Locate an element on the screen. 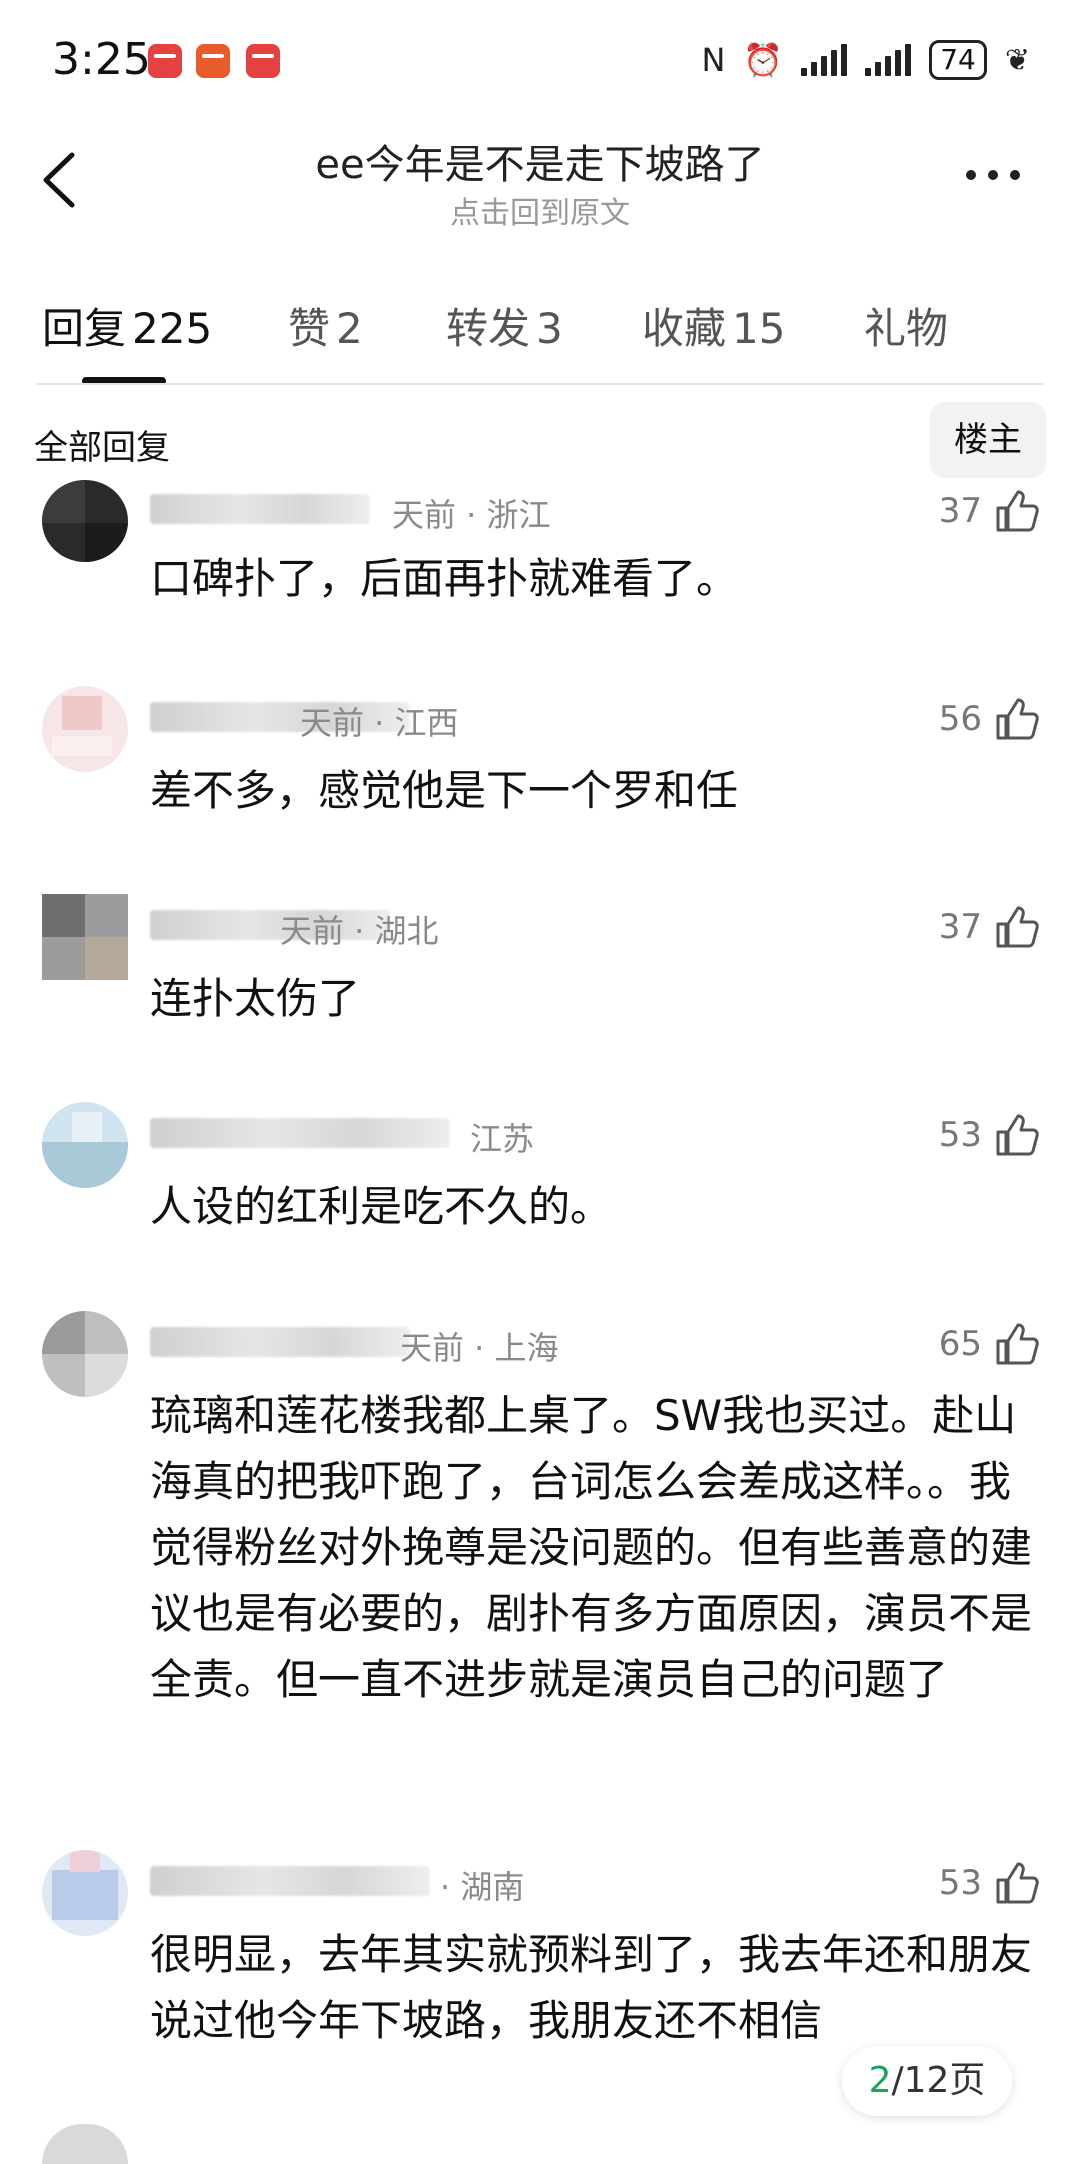 This screenshot has height=2164, width=1080. status-indicators: N ⏰ 74 ❦ is located at coordinates (865, 60).